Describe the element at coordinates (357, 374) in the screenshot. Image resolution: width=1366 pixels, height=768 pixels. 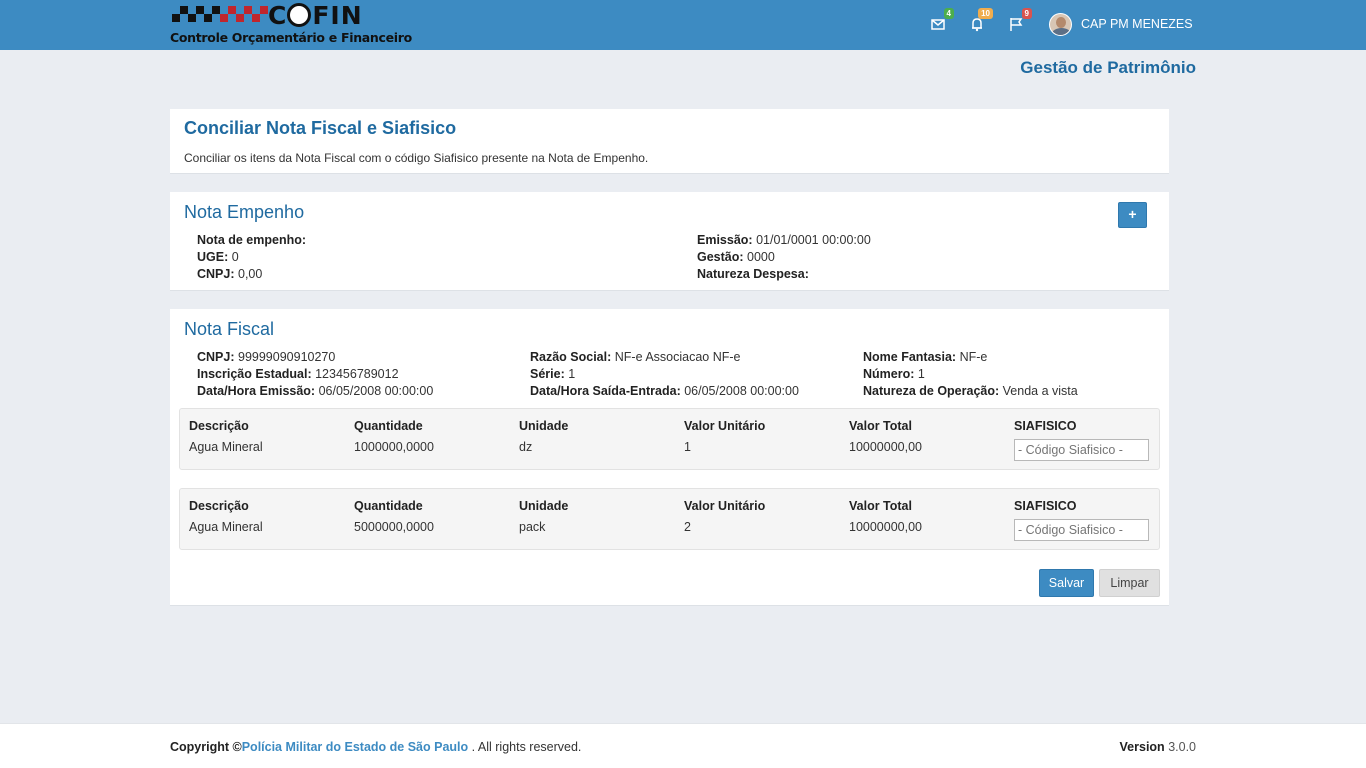
I see `field-value: 123456789012` at that location.